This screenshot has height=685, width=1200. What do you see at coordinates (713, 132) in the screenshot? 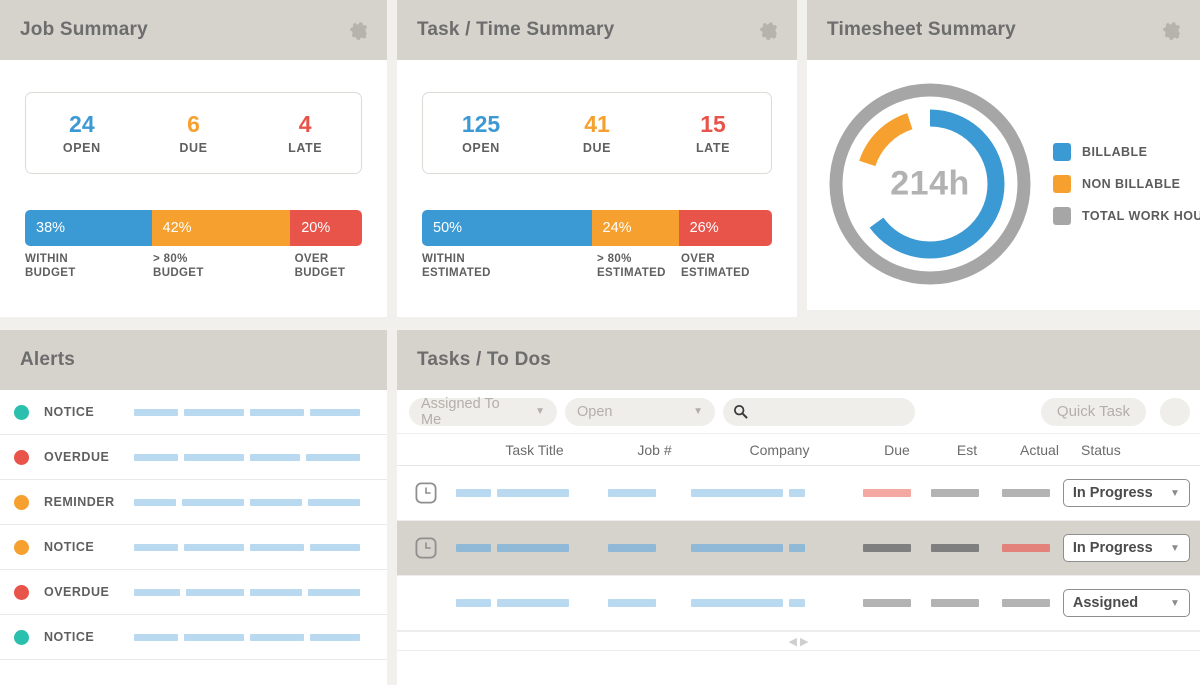
I see `task-stat-late: 15 LATE` at bounding box center [713, 132].